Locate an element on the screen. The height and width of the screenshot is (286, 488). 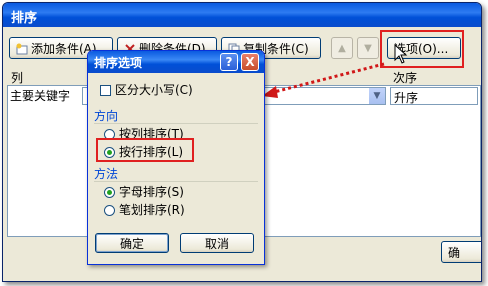
stroke-sort-radio: 笔划排序(R) is located at coordinates (144, 209).